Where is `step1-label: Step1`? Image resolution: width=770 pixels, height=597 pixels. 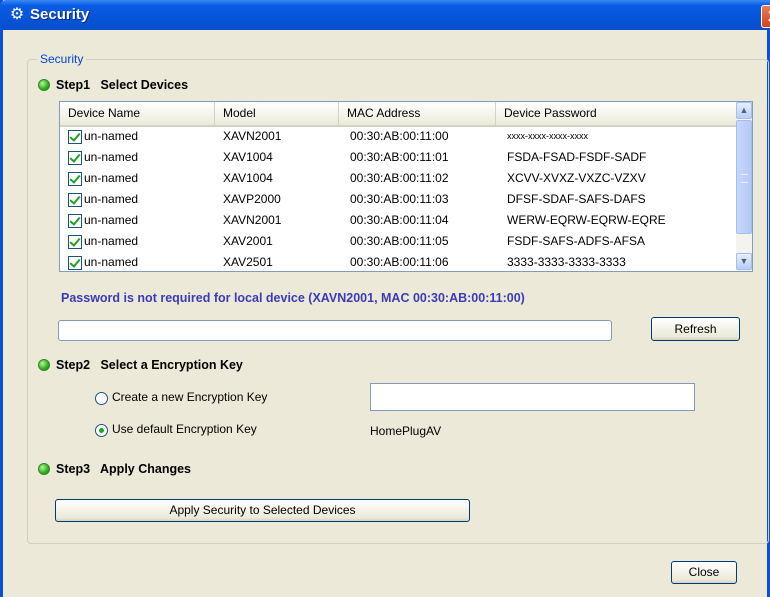 step1-label: Step1 is located at coordinates (73, 85).